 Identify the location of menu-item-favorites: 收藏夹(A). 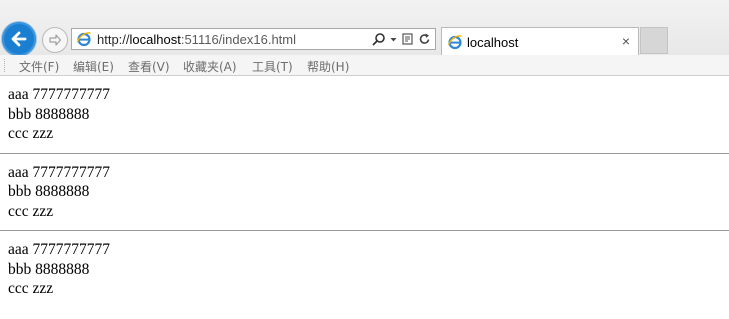
(210, 66).